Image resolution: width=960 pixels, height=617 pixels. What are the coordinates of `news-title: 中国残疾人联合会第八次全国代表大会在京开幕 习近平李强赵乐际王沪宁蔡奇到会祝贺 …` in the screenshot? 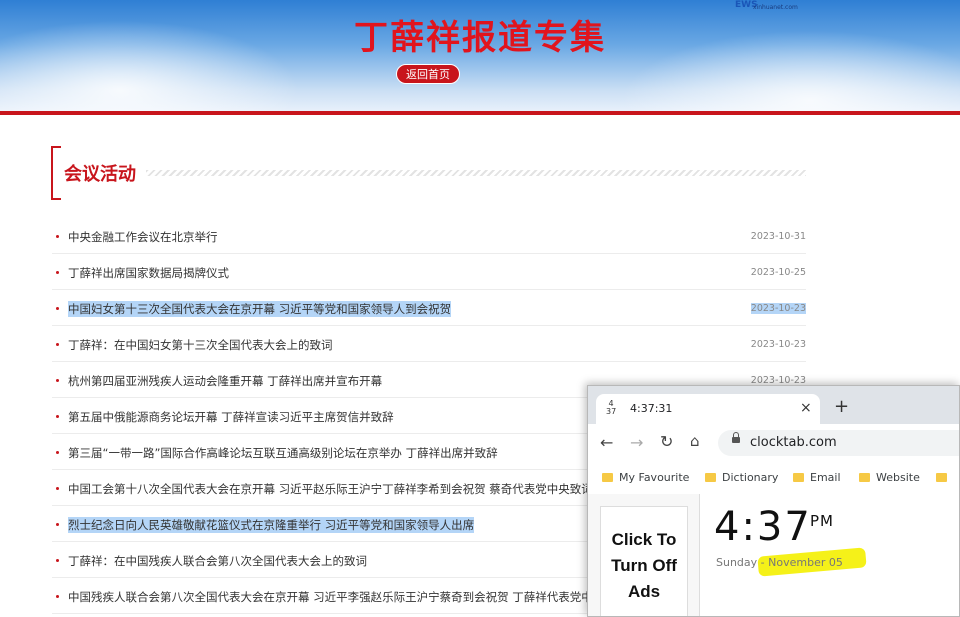 It's located at (347, 597).